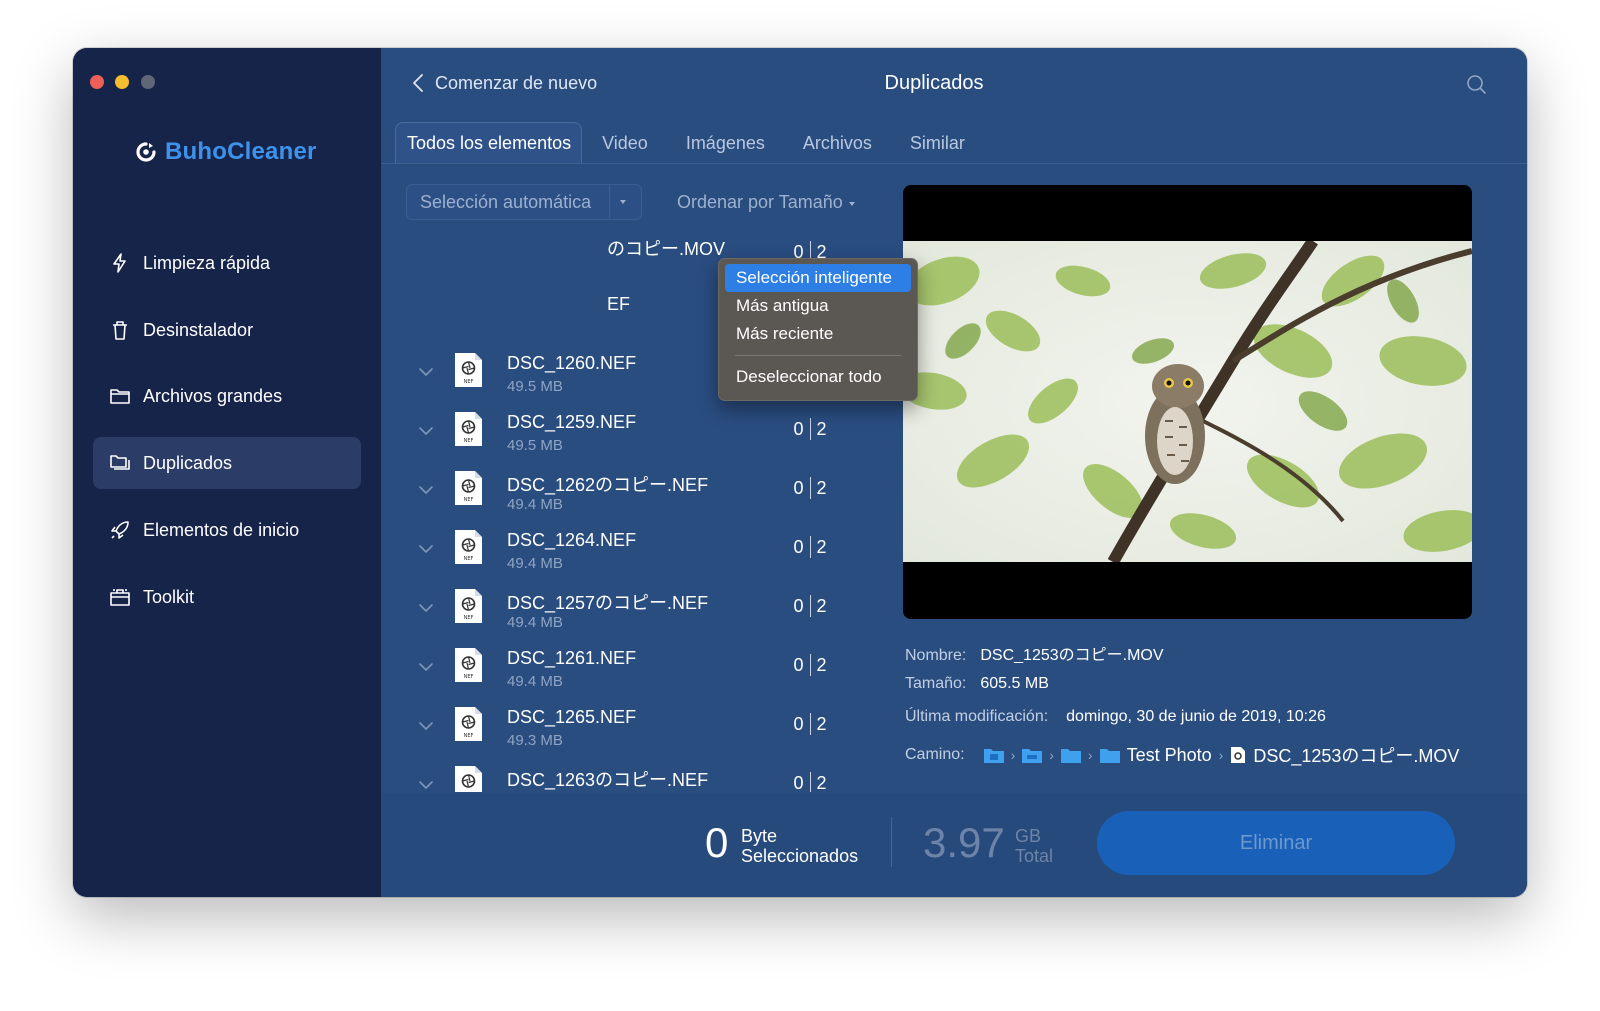  I want to click on file-row: NEF DSC_1265.NEF 49.3 MB 0 2, so click(639, 732).